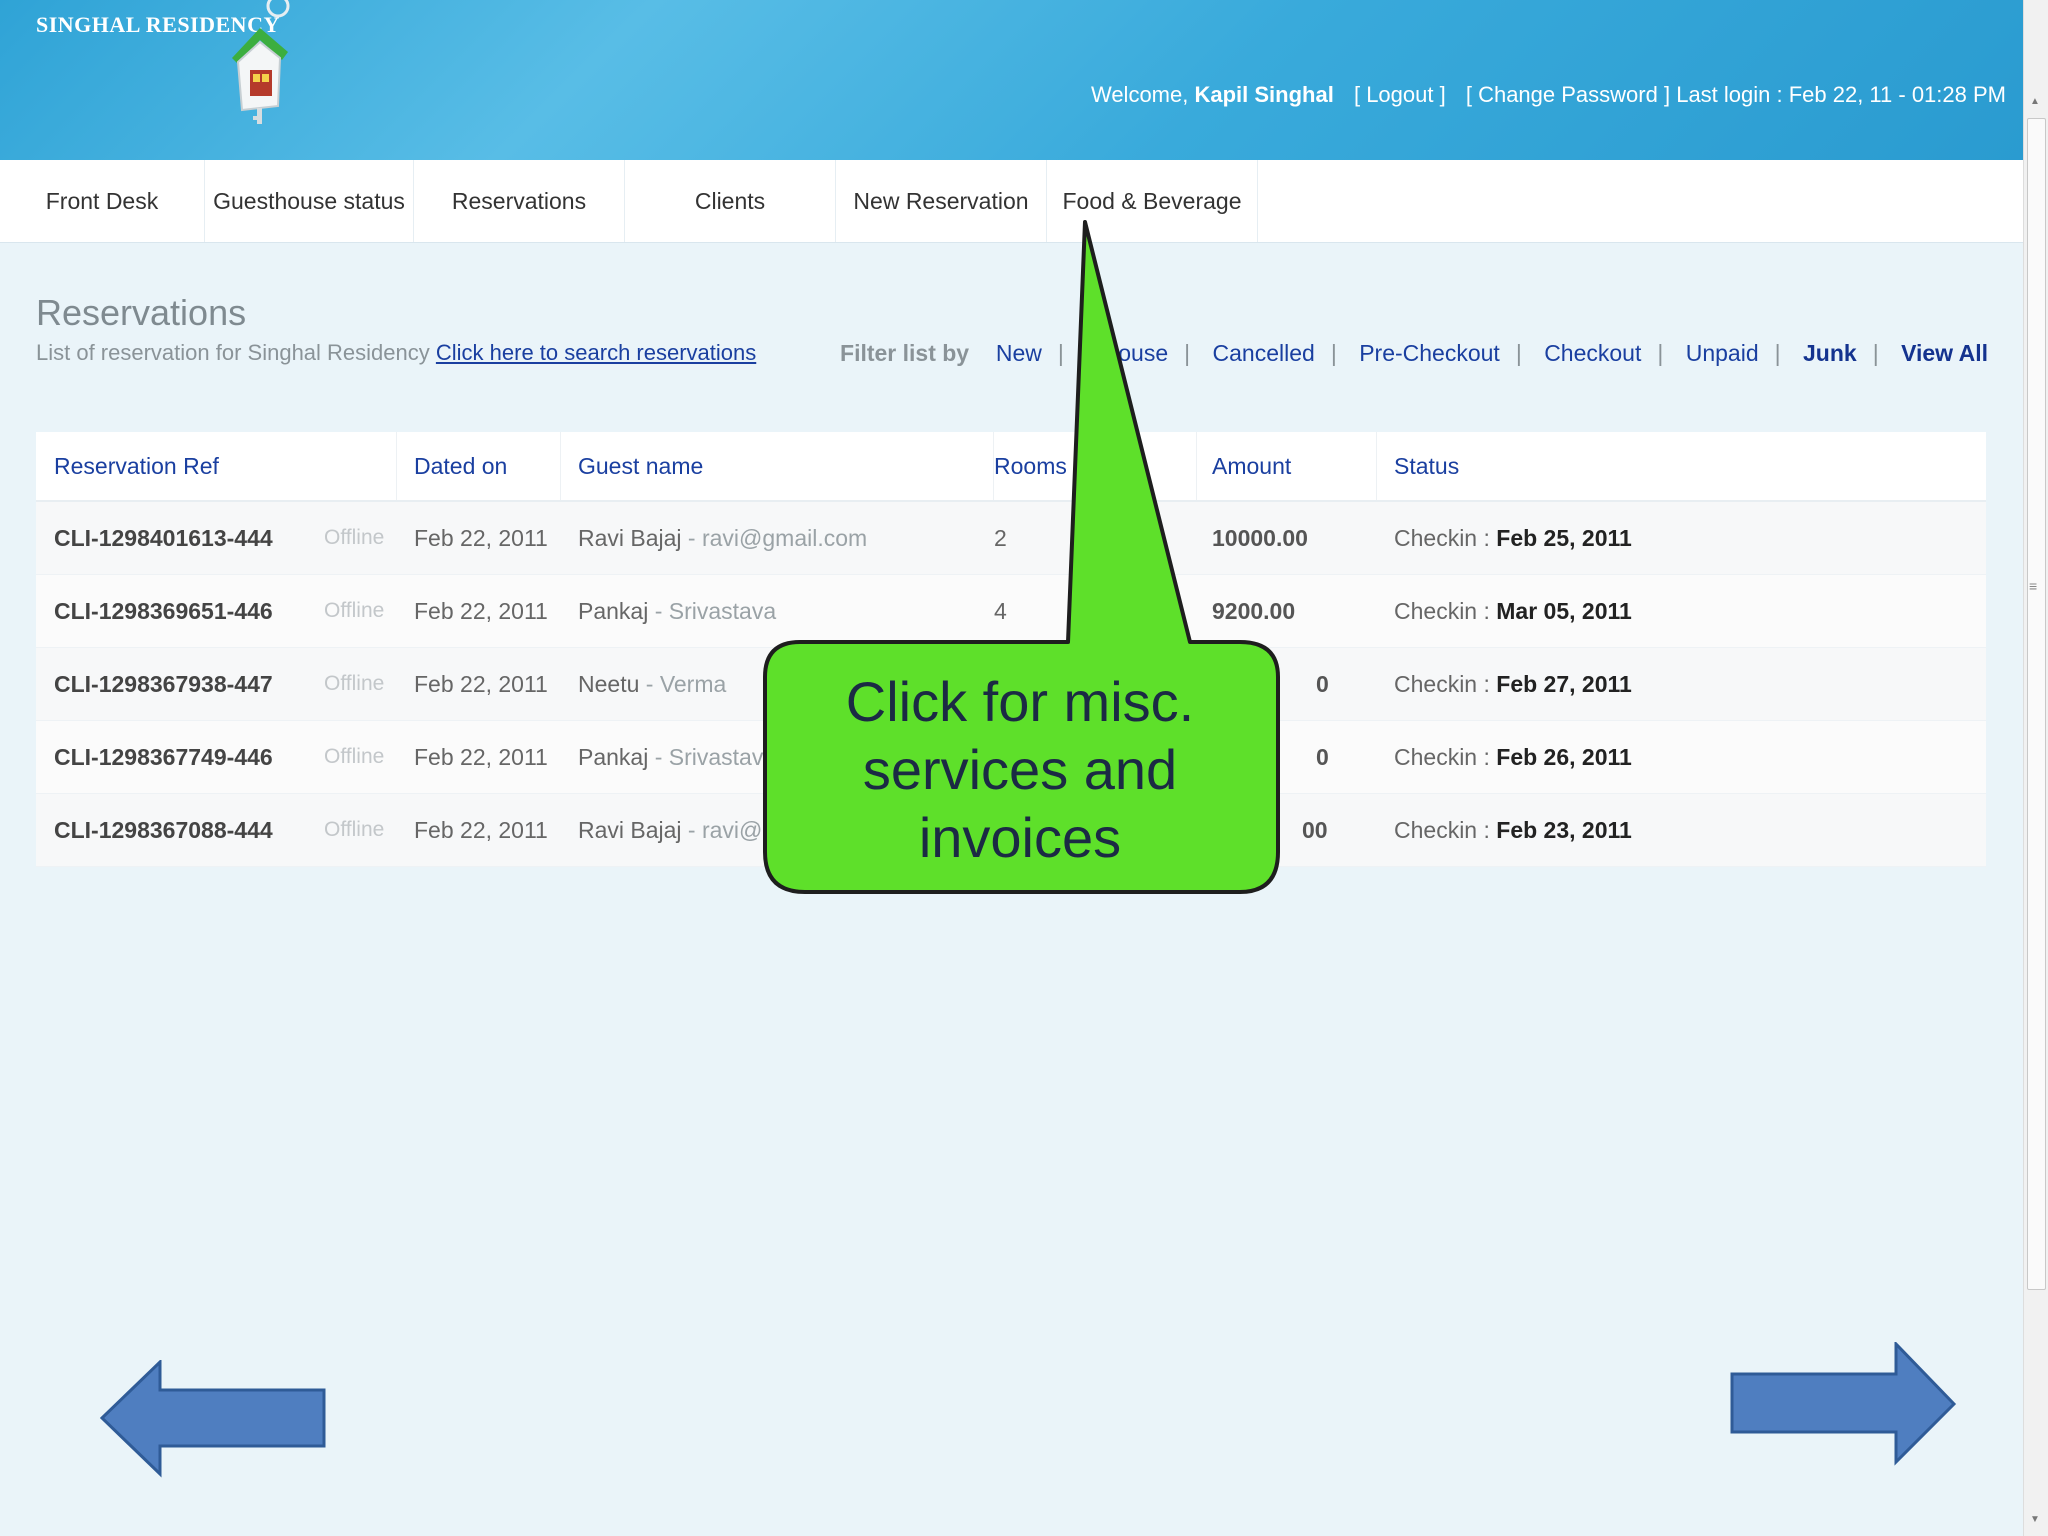 The image size is (2048, 1536). I want to click on col-dated-on: Dated on, so click(460, 466).